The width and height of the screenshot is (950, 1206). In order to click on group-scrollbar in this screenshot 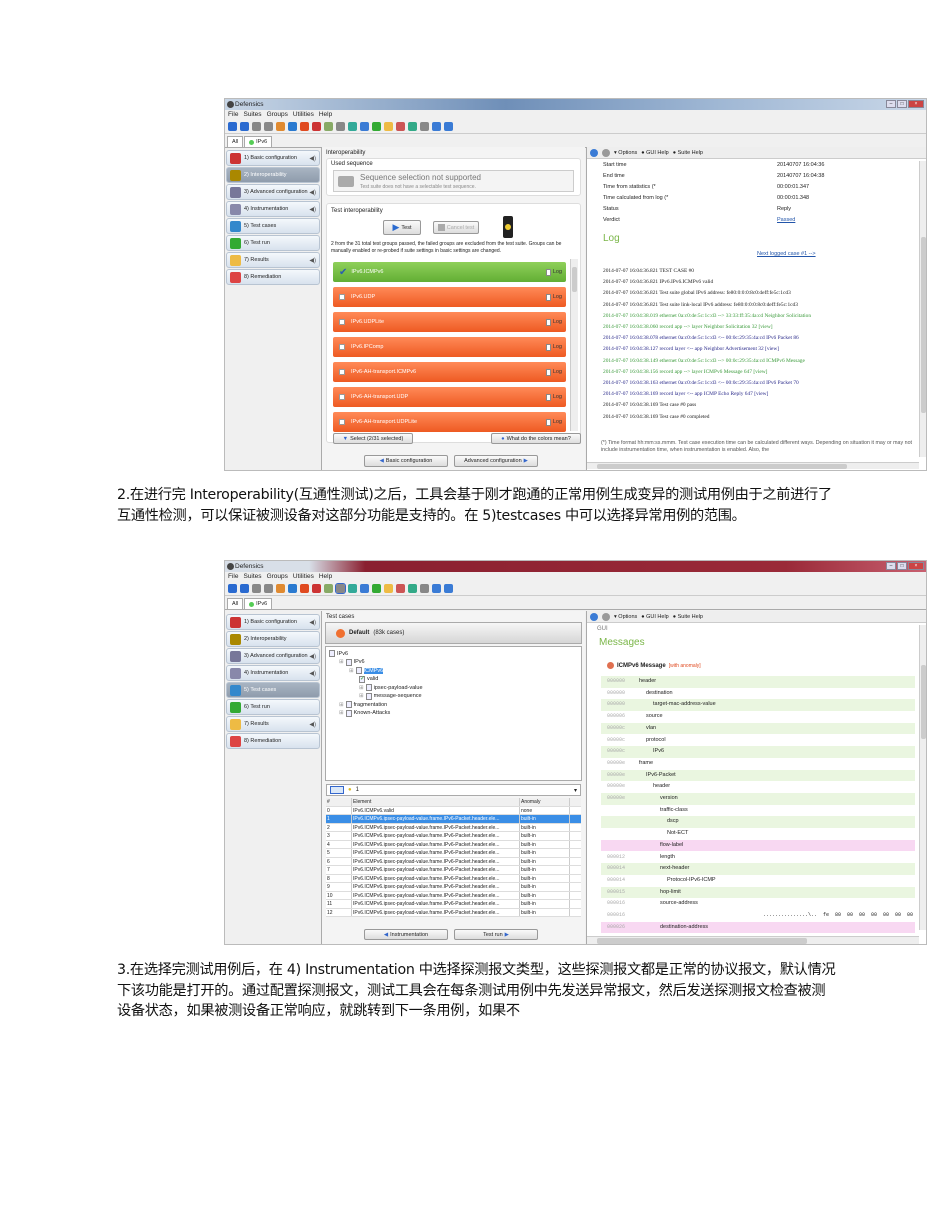, I will do `click(574, 345)`.